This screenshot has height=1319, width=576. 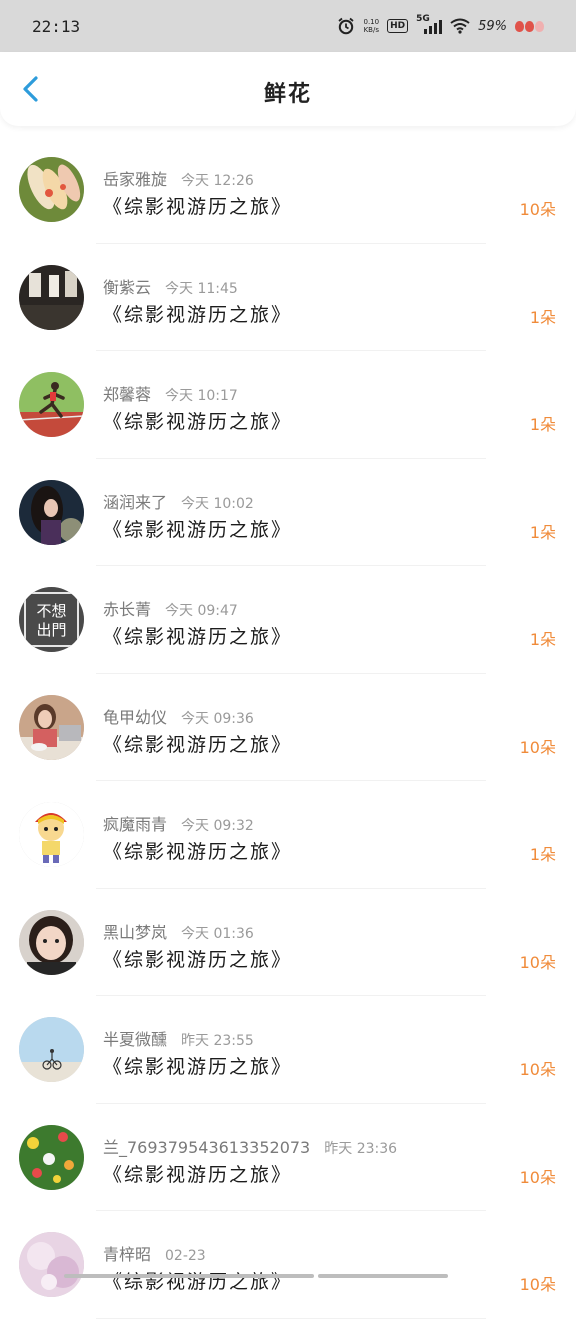 What do you see at coordinates (51, 189) in the screenshot?
I see `avatar-spring-rolls` at bounding box center [51, 189].